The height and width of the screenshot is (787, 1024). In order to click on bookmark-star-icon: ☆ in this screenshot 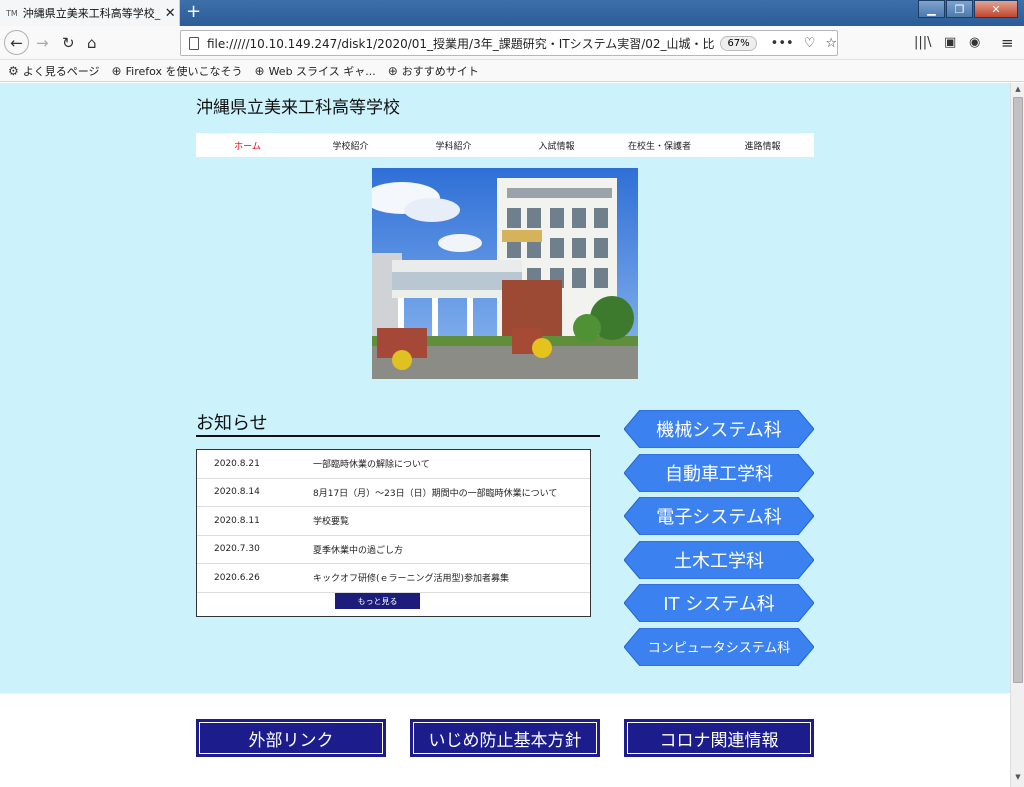, I will do `click(831, 43)`.